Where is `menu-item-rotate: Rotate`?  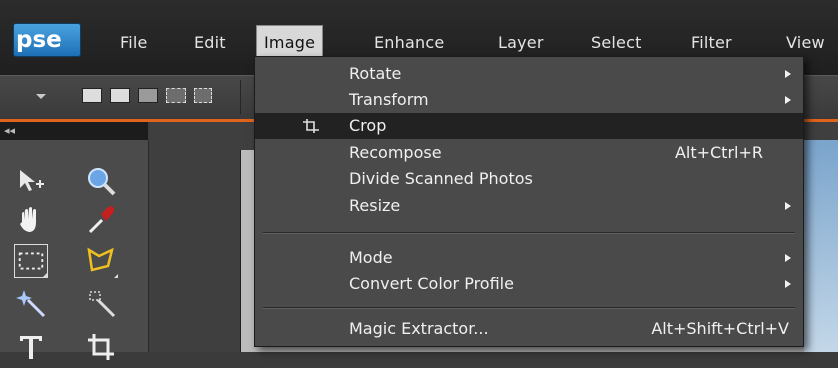
menu-item-rotate: Rotate is located at coordinates (529, 74).